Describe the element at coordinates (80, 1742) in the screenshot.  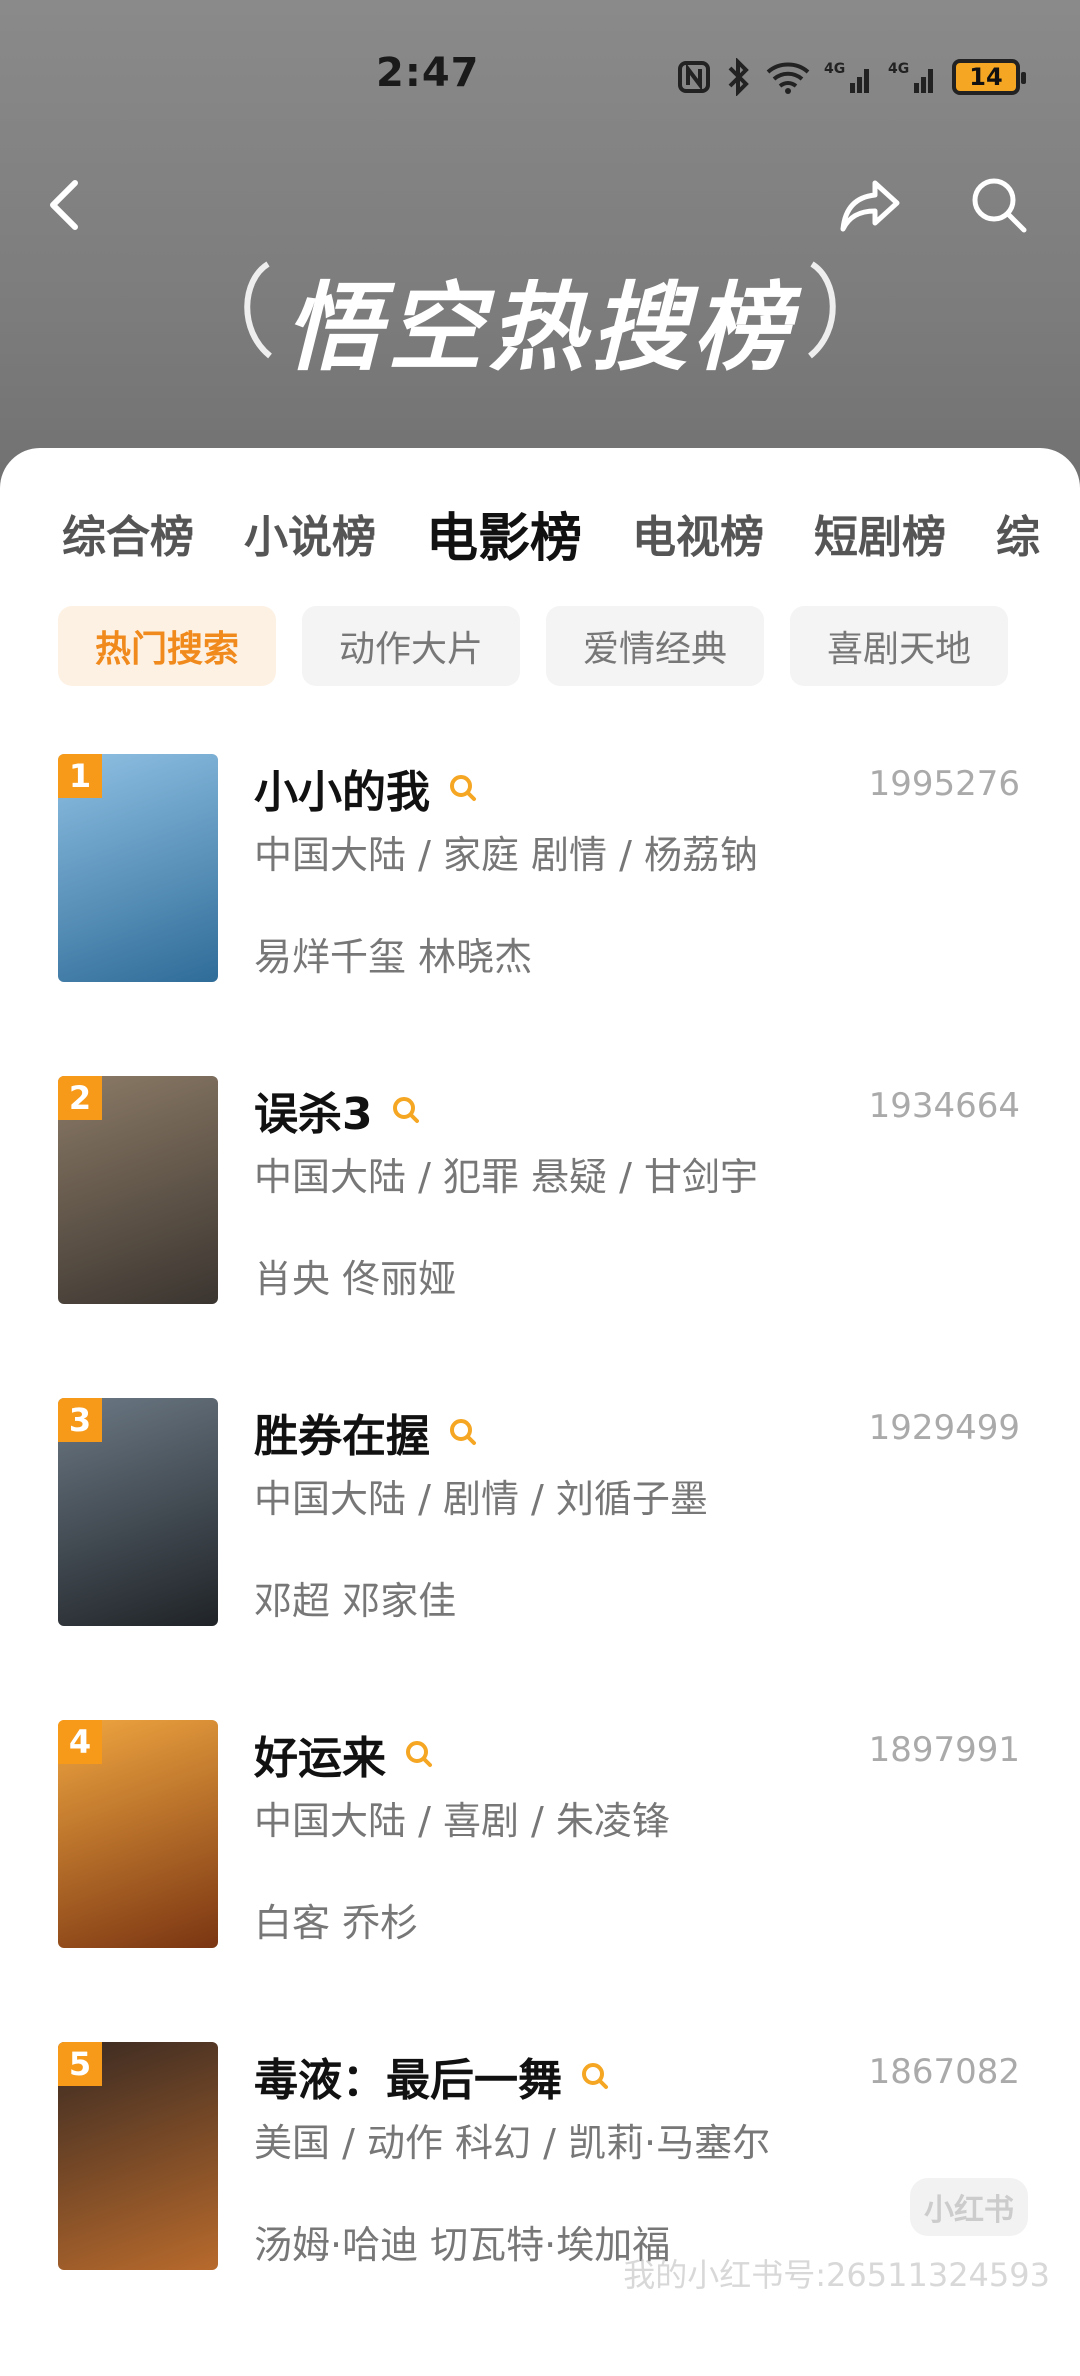
I see `rank-badge: 4` at that location.